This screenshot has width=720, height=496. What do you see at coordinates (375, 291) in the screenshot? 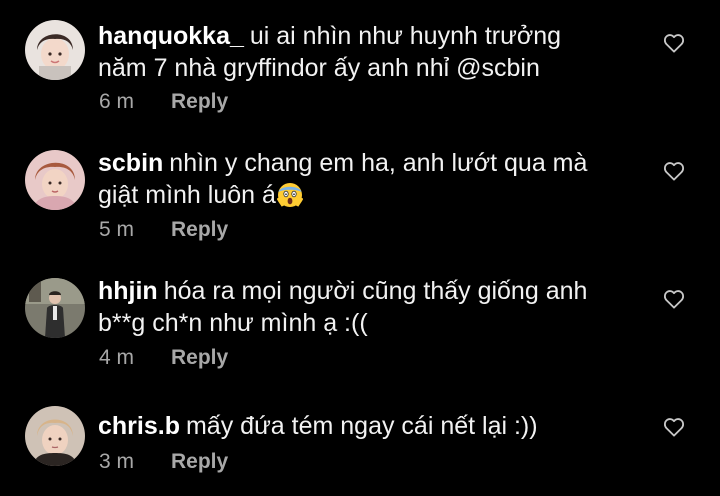
I see `comment-body: hóa ra mọi người cũng thấy giống anh` at bounding box center [375, 291].